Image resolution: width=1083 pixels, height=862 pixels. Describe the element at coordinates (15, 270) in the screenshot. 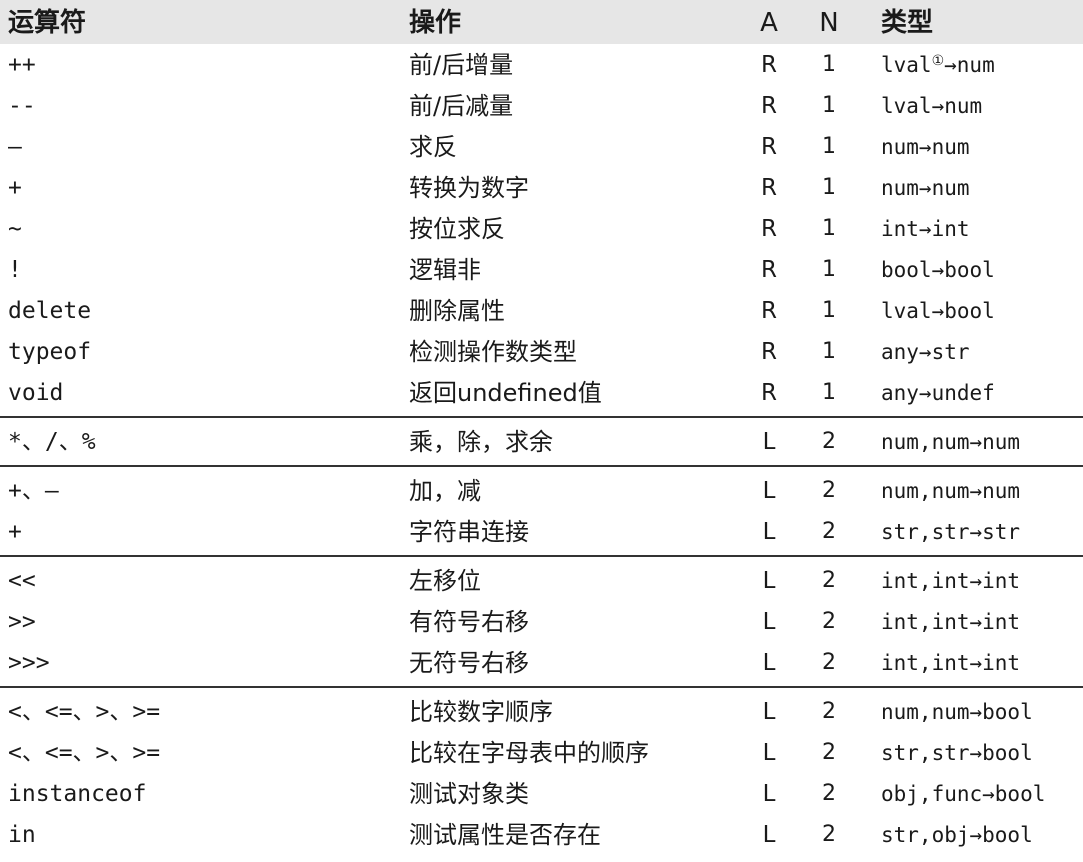

I see `operator-cell: !` at that location.